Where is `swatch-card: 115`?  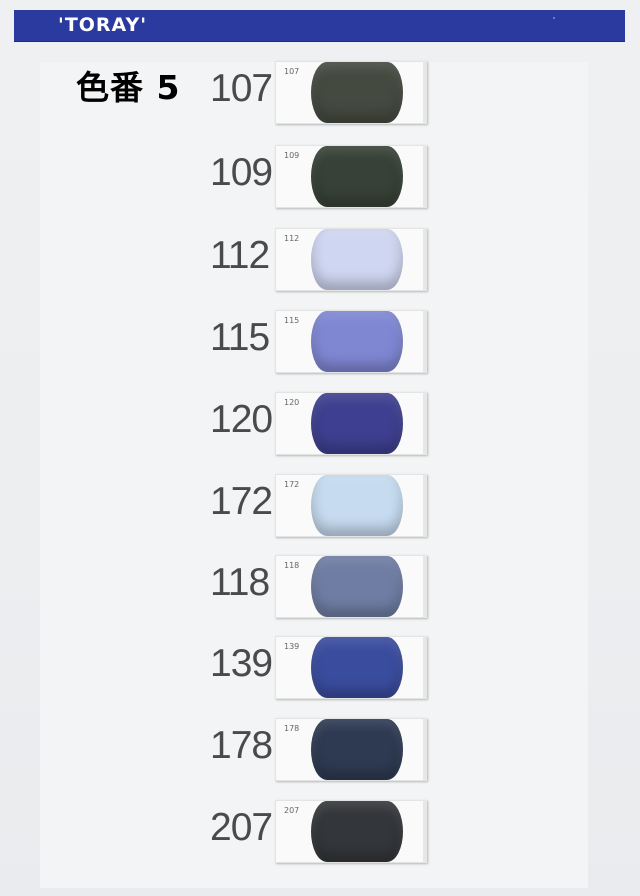 swatch-card: 115 is located at coordinates (351, 341).